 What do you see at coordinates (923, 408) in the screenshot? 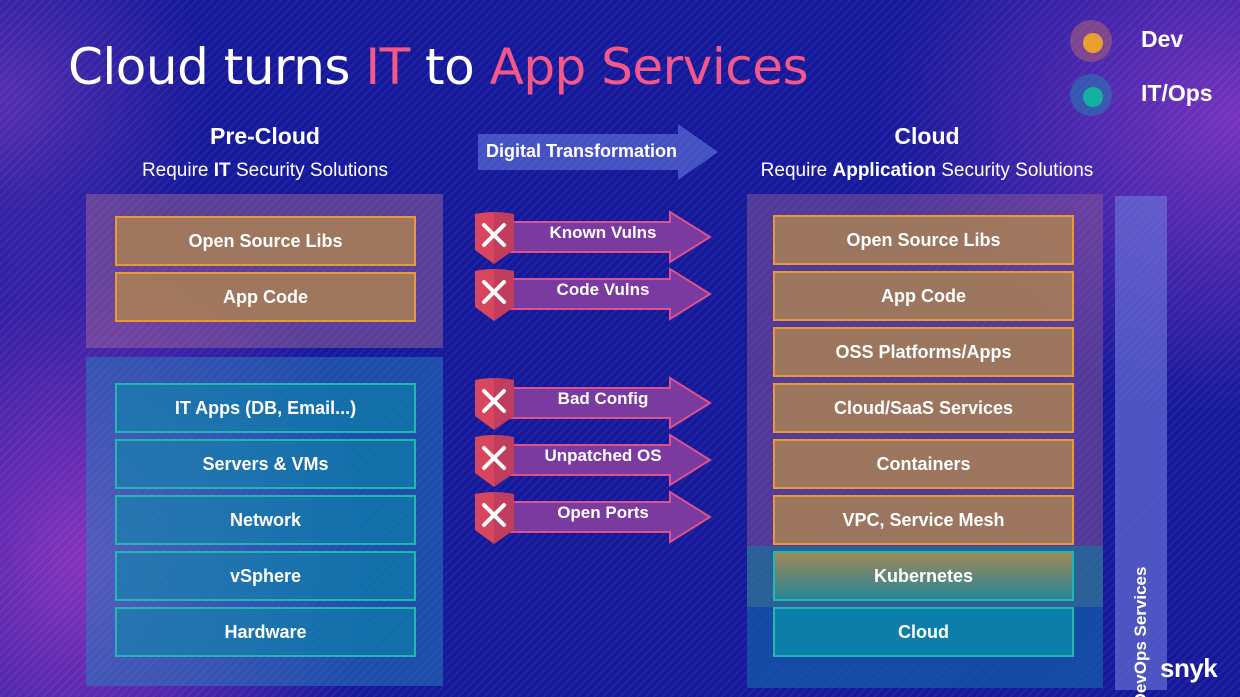
I see `cloud-layer-cloud-saas: Cloud/SaaS Services` at bounding box center [923, 408].